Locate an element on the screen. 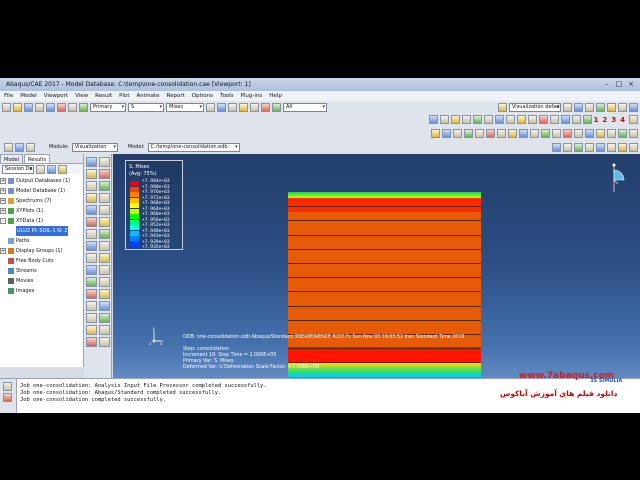  xy-plot-options-icon is located at coordinates (104, 246).